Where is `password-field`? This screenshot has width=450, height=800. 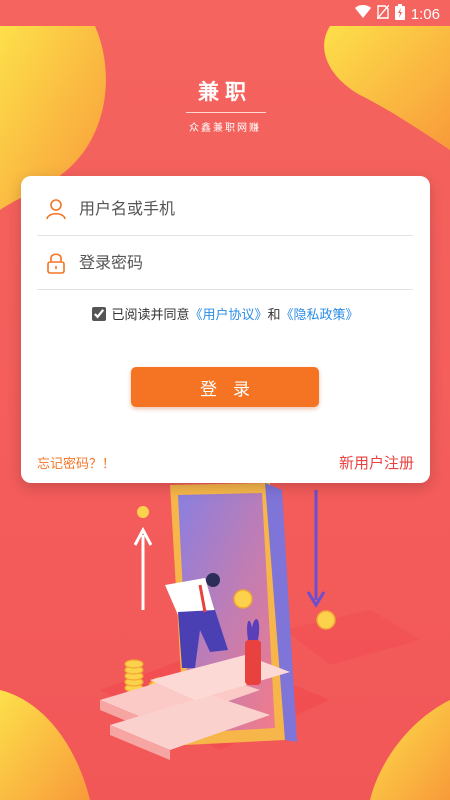 password-field is located at coordinates (225, 263).